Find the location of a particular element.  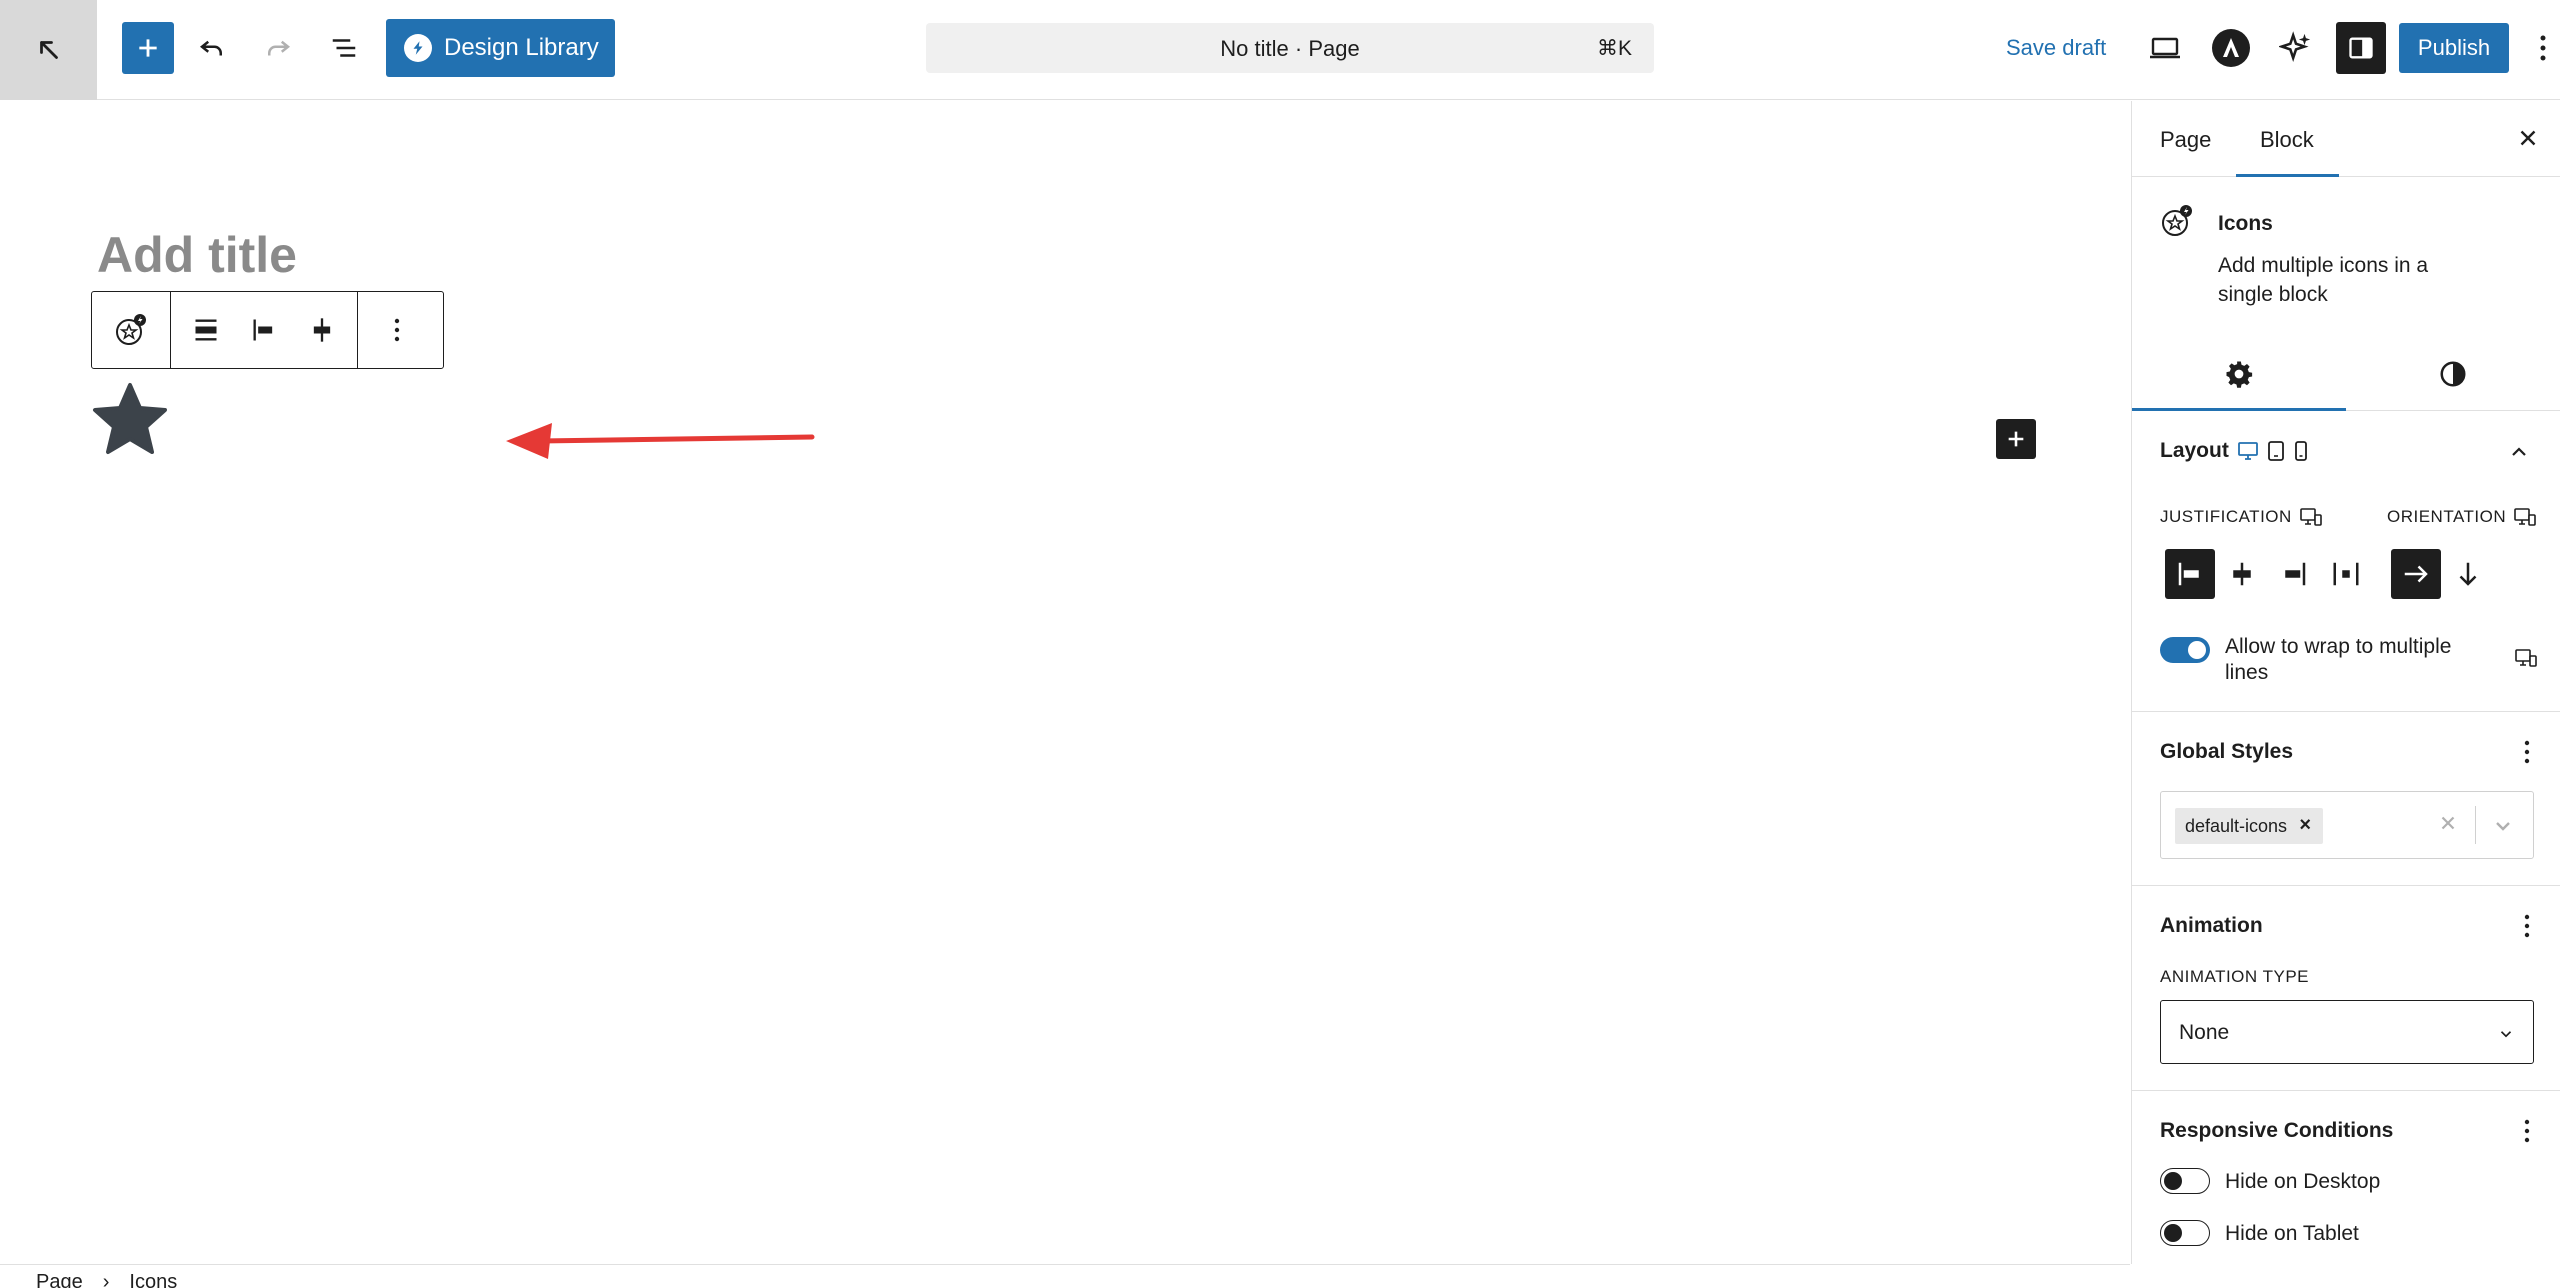

close-sidebar-button is located at coordinates (2528, 140).